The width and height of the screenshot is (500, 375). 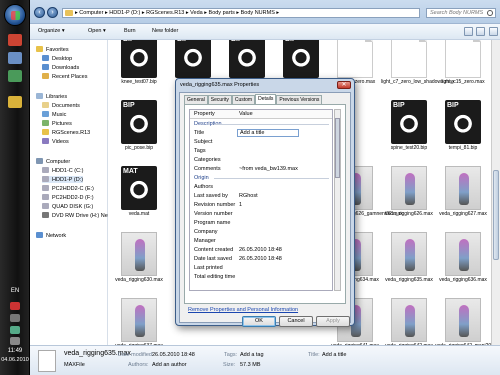 What do you see at coordinates (15, 15) in the screenshot?
I see `start-button` at bounding box center [15, 15].